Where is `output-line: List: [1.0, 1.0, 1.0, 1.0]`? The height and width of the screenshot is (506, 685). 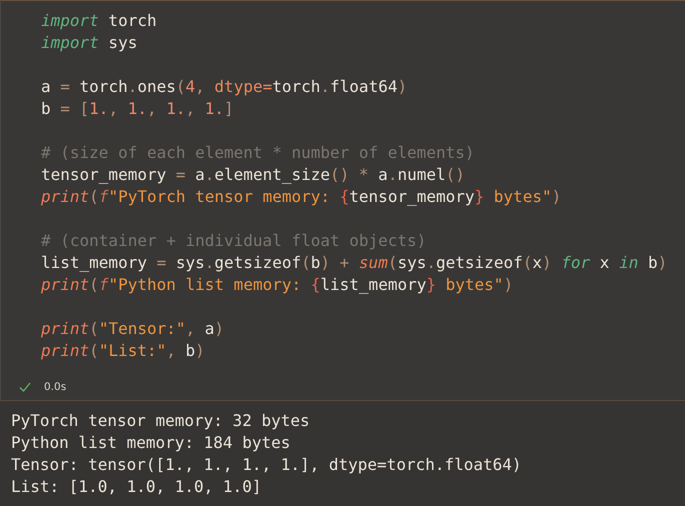
output-line: List: [1.0, 1.0, 1.0, 1.0] is located at coordinates (136, 487).